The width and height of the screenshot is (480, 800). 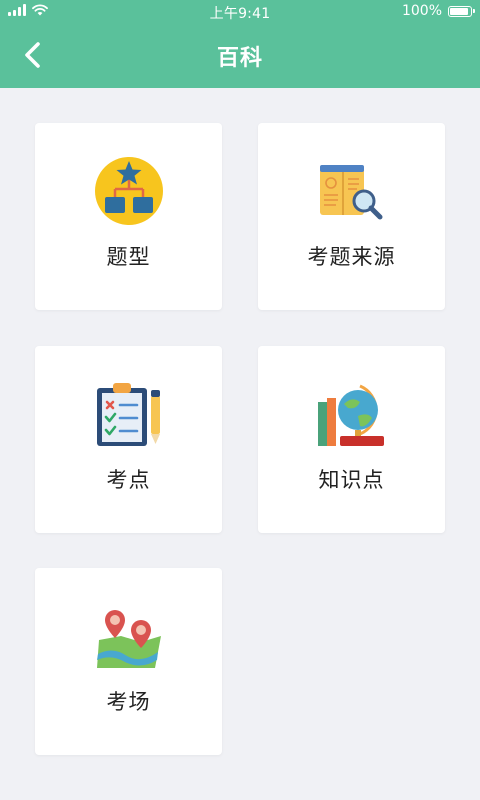 I want to click on hierarchy-star-icon, so click(x=129, y=191).